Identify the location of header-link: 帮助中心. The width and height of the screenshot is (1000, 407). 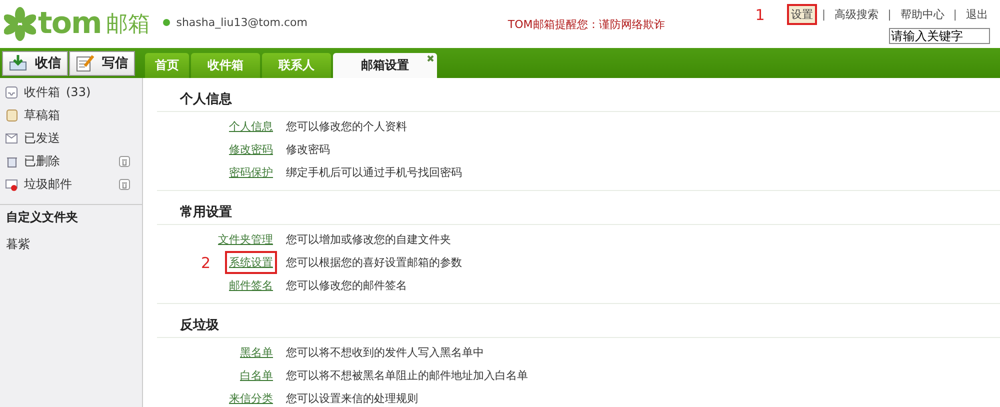
(922, 14).